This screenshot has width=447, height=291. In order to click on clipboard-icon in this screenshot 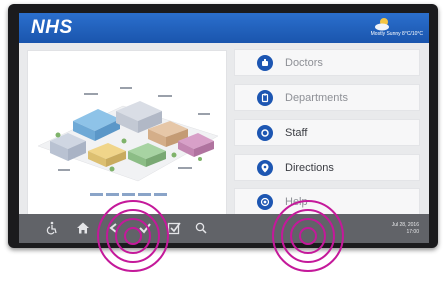, I will do `click(265, 98)`.